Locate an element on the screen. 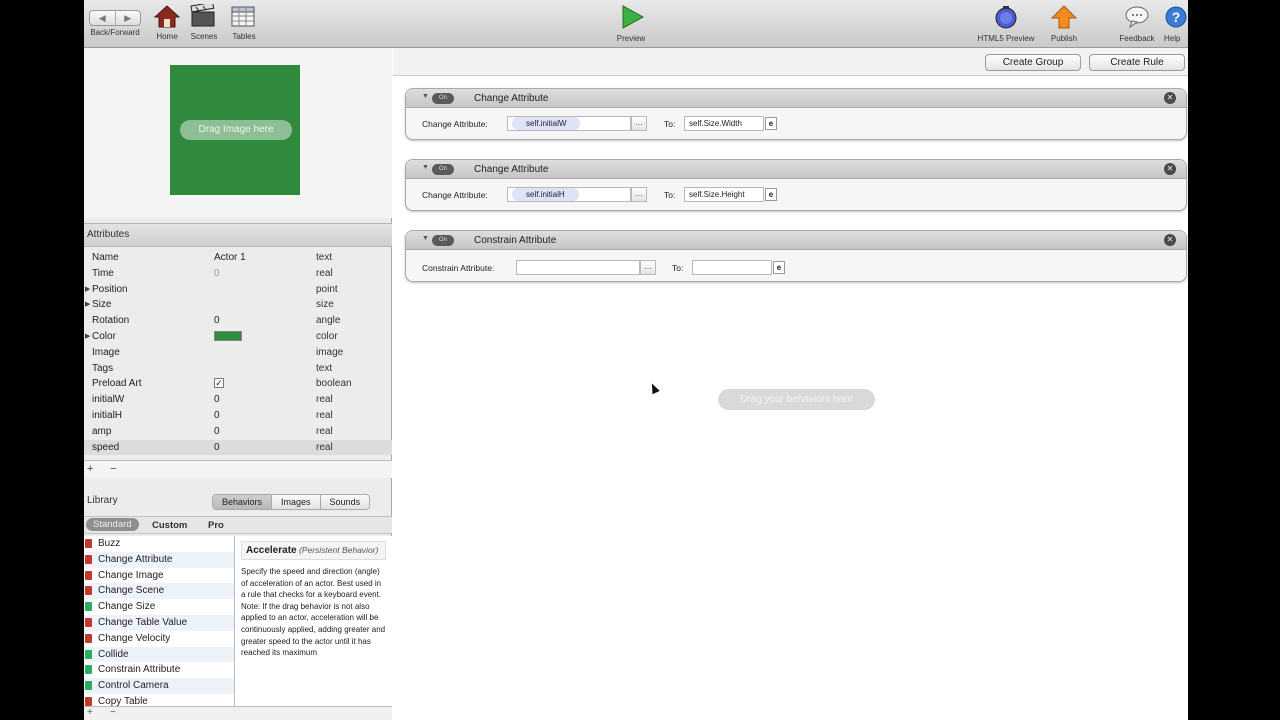 The image size is (1280, 720). attribute-name: Color is located at coordinates (104, 336).